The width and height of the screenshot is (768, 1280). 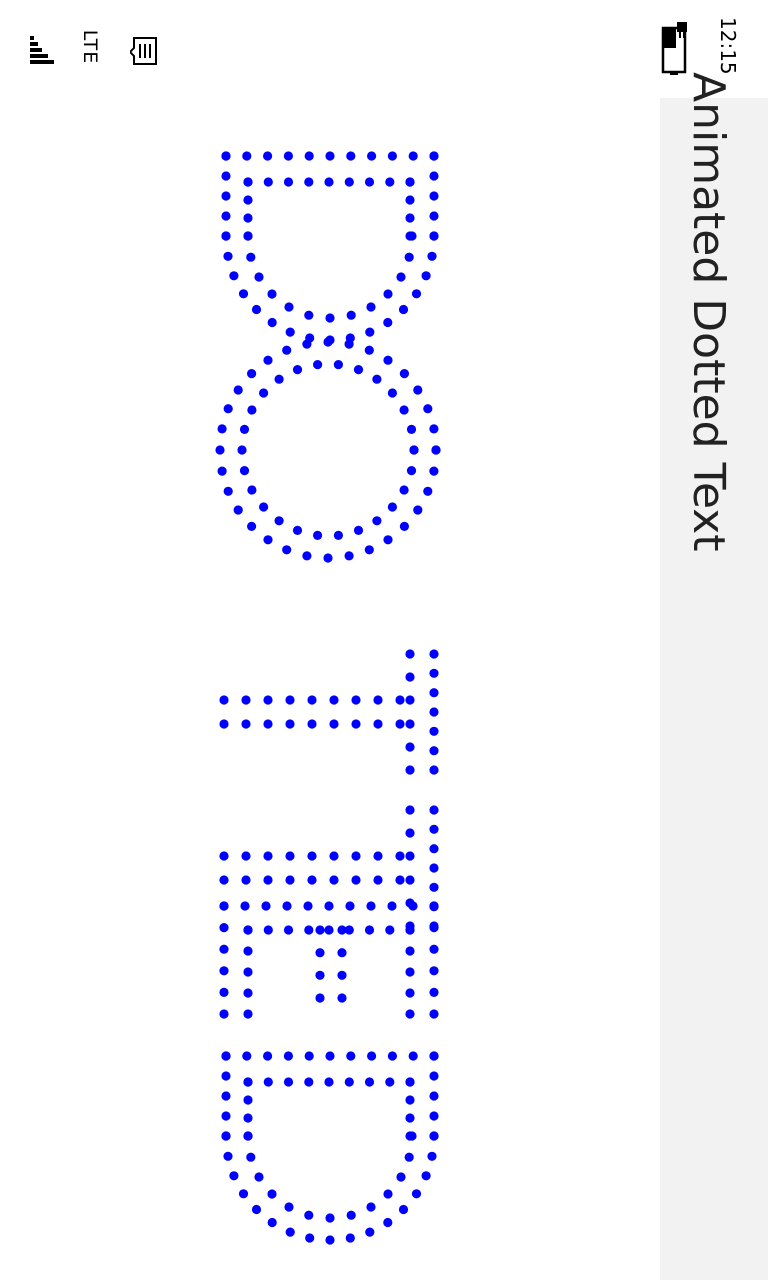 I want to click on network-type-label: LTE, so click(x=90, y=47).